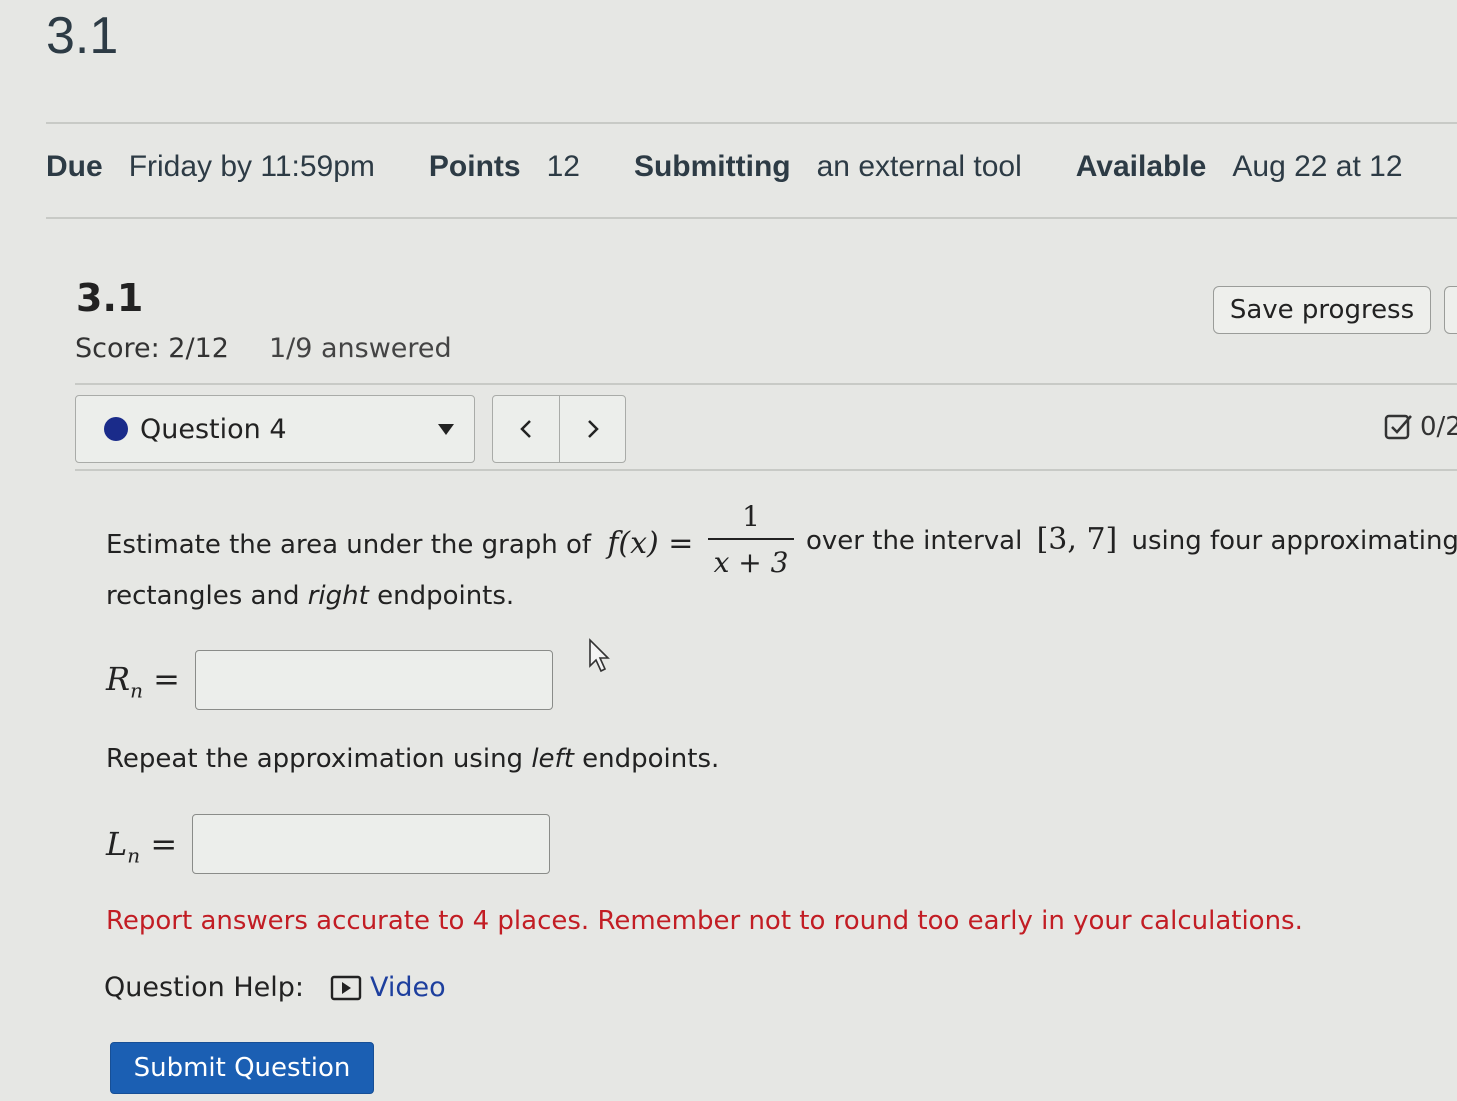 The height and width of the screenshot is (1101, 1457). What do you see at coordinates (338, 596) in the screenshot?
I see `line2-emphasis: right` at bounding box center [338, 596].